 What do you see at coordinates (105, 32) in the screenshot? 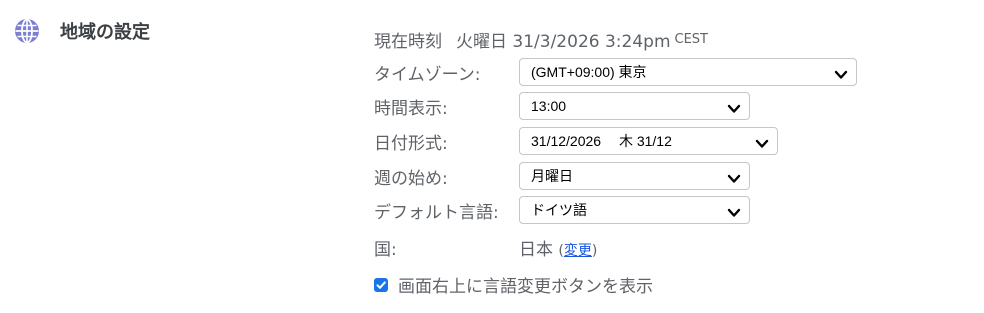
I see `section-title: 地域の設定` at bounding box center [105, 32].